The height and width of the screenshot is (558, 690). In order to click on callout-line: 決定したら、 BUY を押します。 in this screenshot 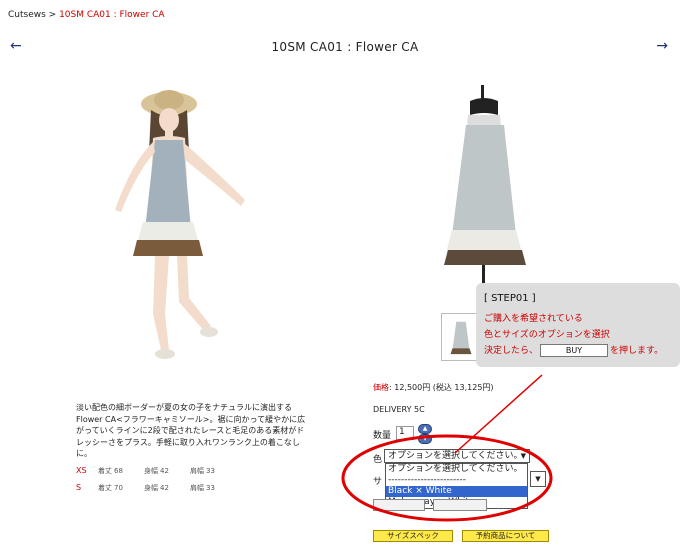, I will do `click(573, 350)`.